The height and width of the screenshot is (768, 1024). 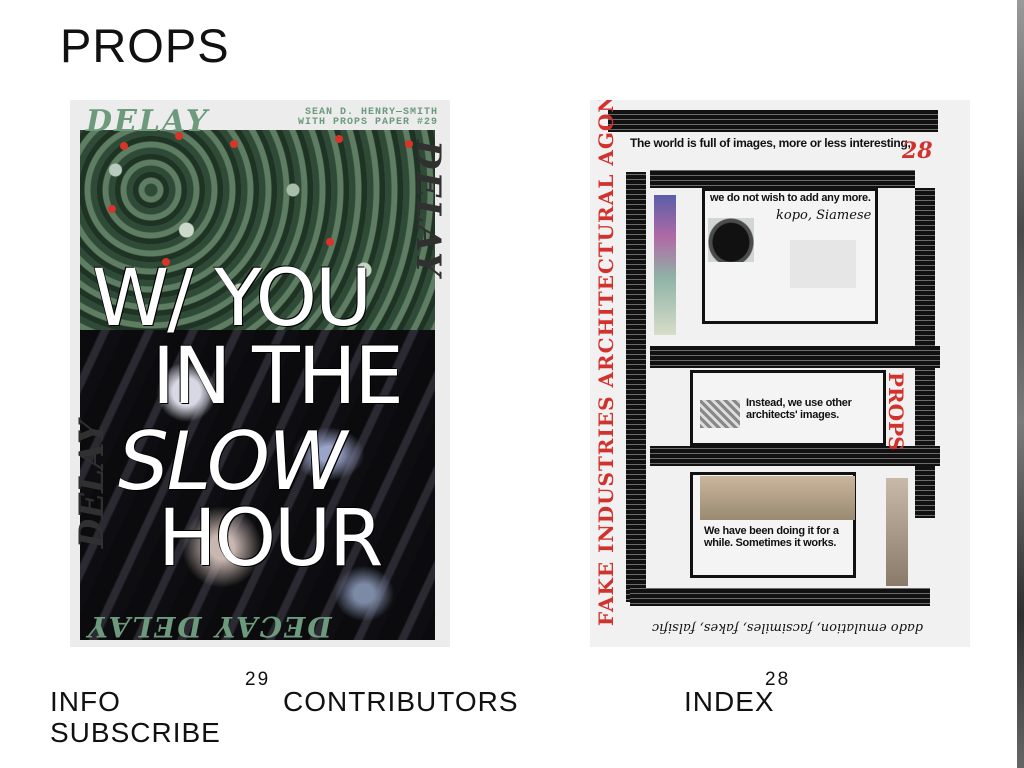 I want to click on cover-28-text-line: while. Sometimes it works., so click(x=770, y=542).